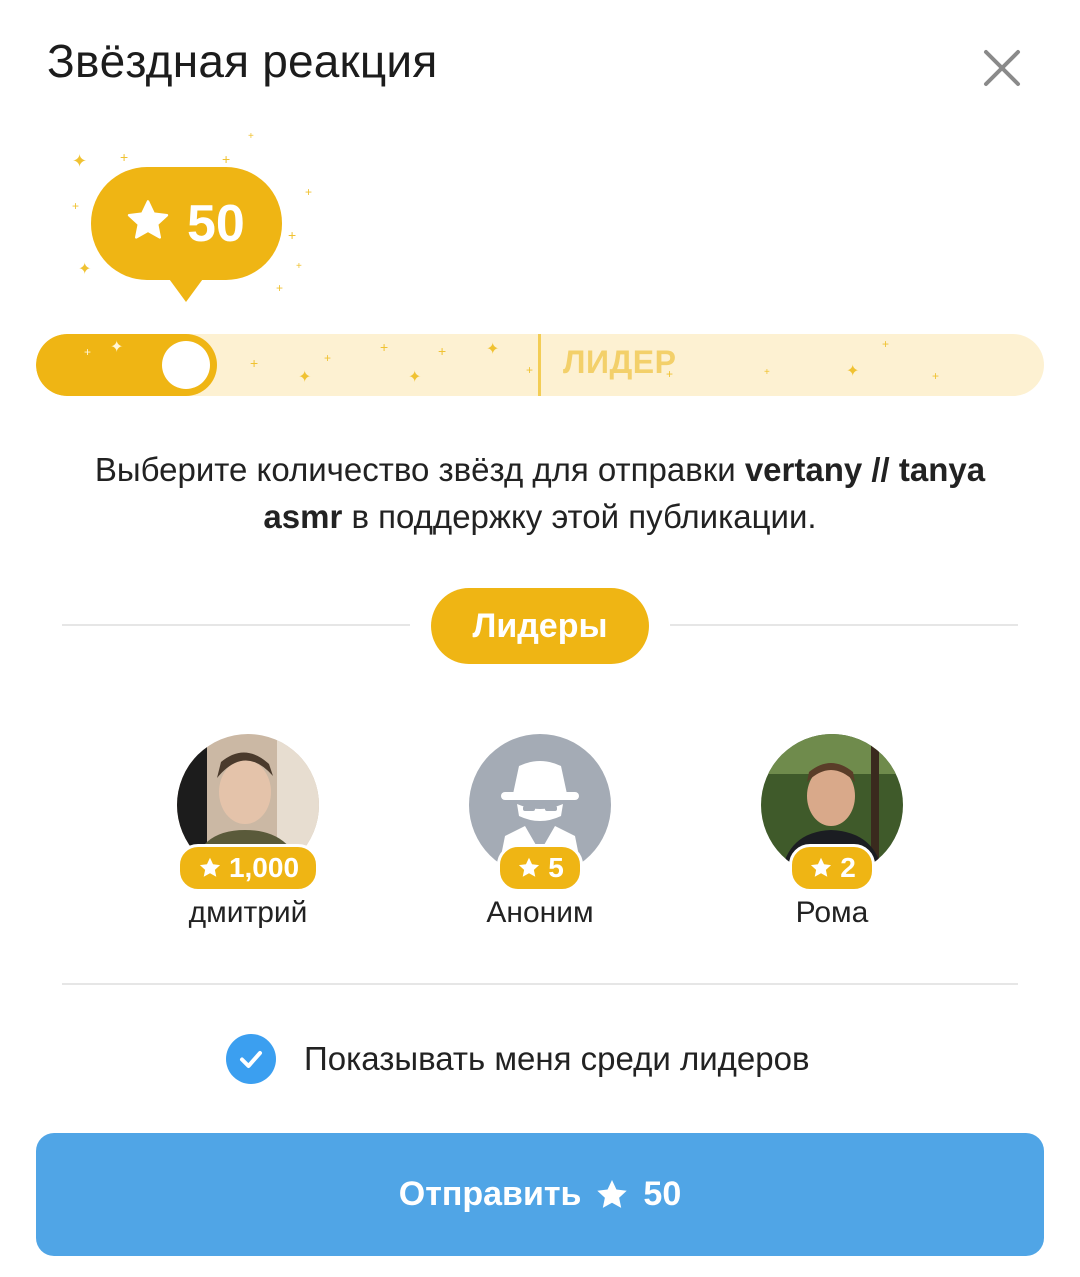  Describe the element at coordinates (662, 1194) in the screenshot. I see `send-button-amount: 50` at that location.